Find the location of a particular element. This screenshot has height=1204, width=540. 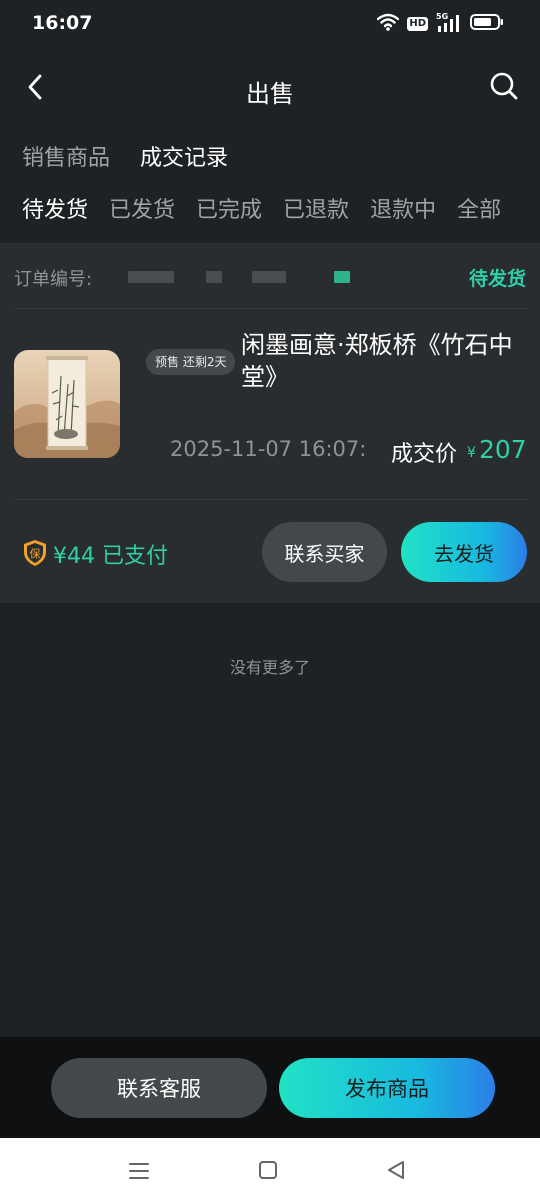

tab-pending-shipment: 待发货 is located at coordinates (55, 208).